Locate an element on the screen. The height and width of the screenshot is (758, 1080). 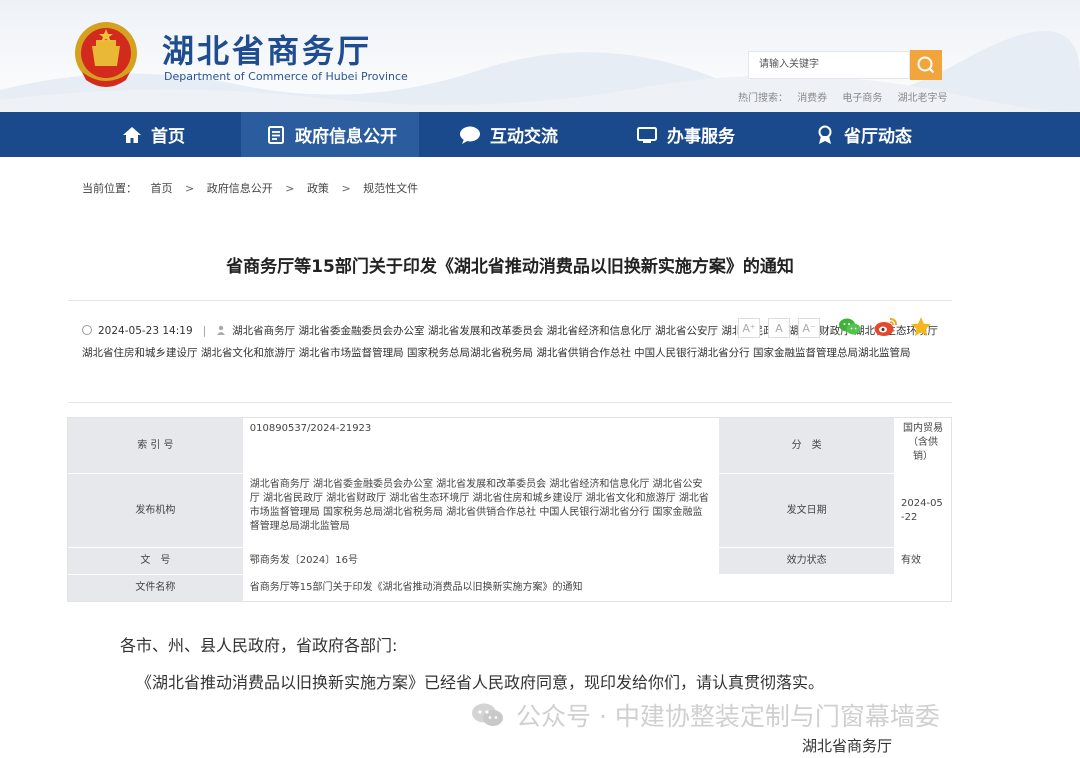
font-increase-button: A⁺ is located at coordinates (749, 328).